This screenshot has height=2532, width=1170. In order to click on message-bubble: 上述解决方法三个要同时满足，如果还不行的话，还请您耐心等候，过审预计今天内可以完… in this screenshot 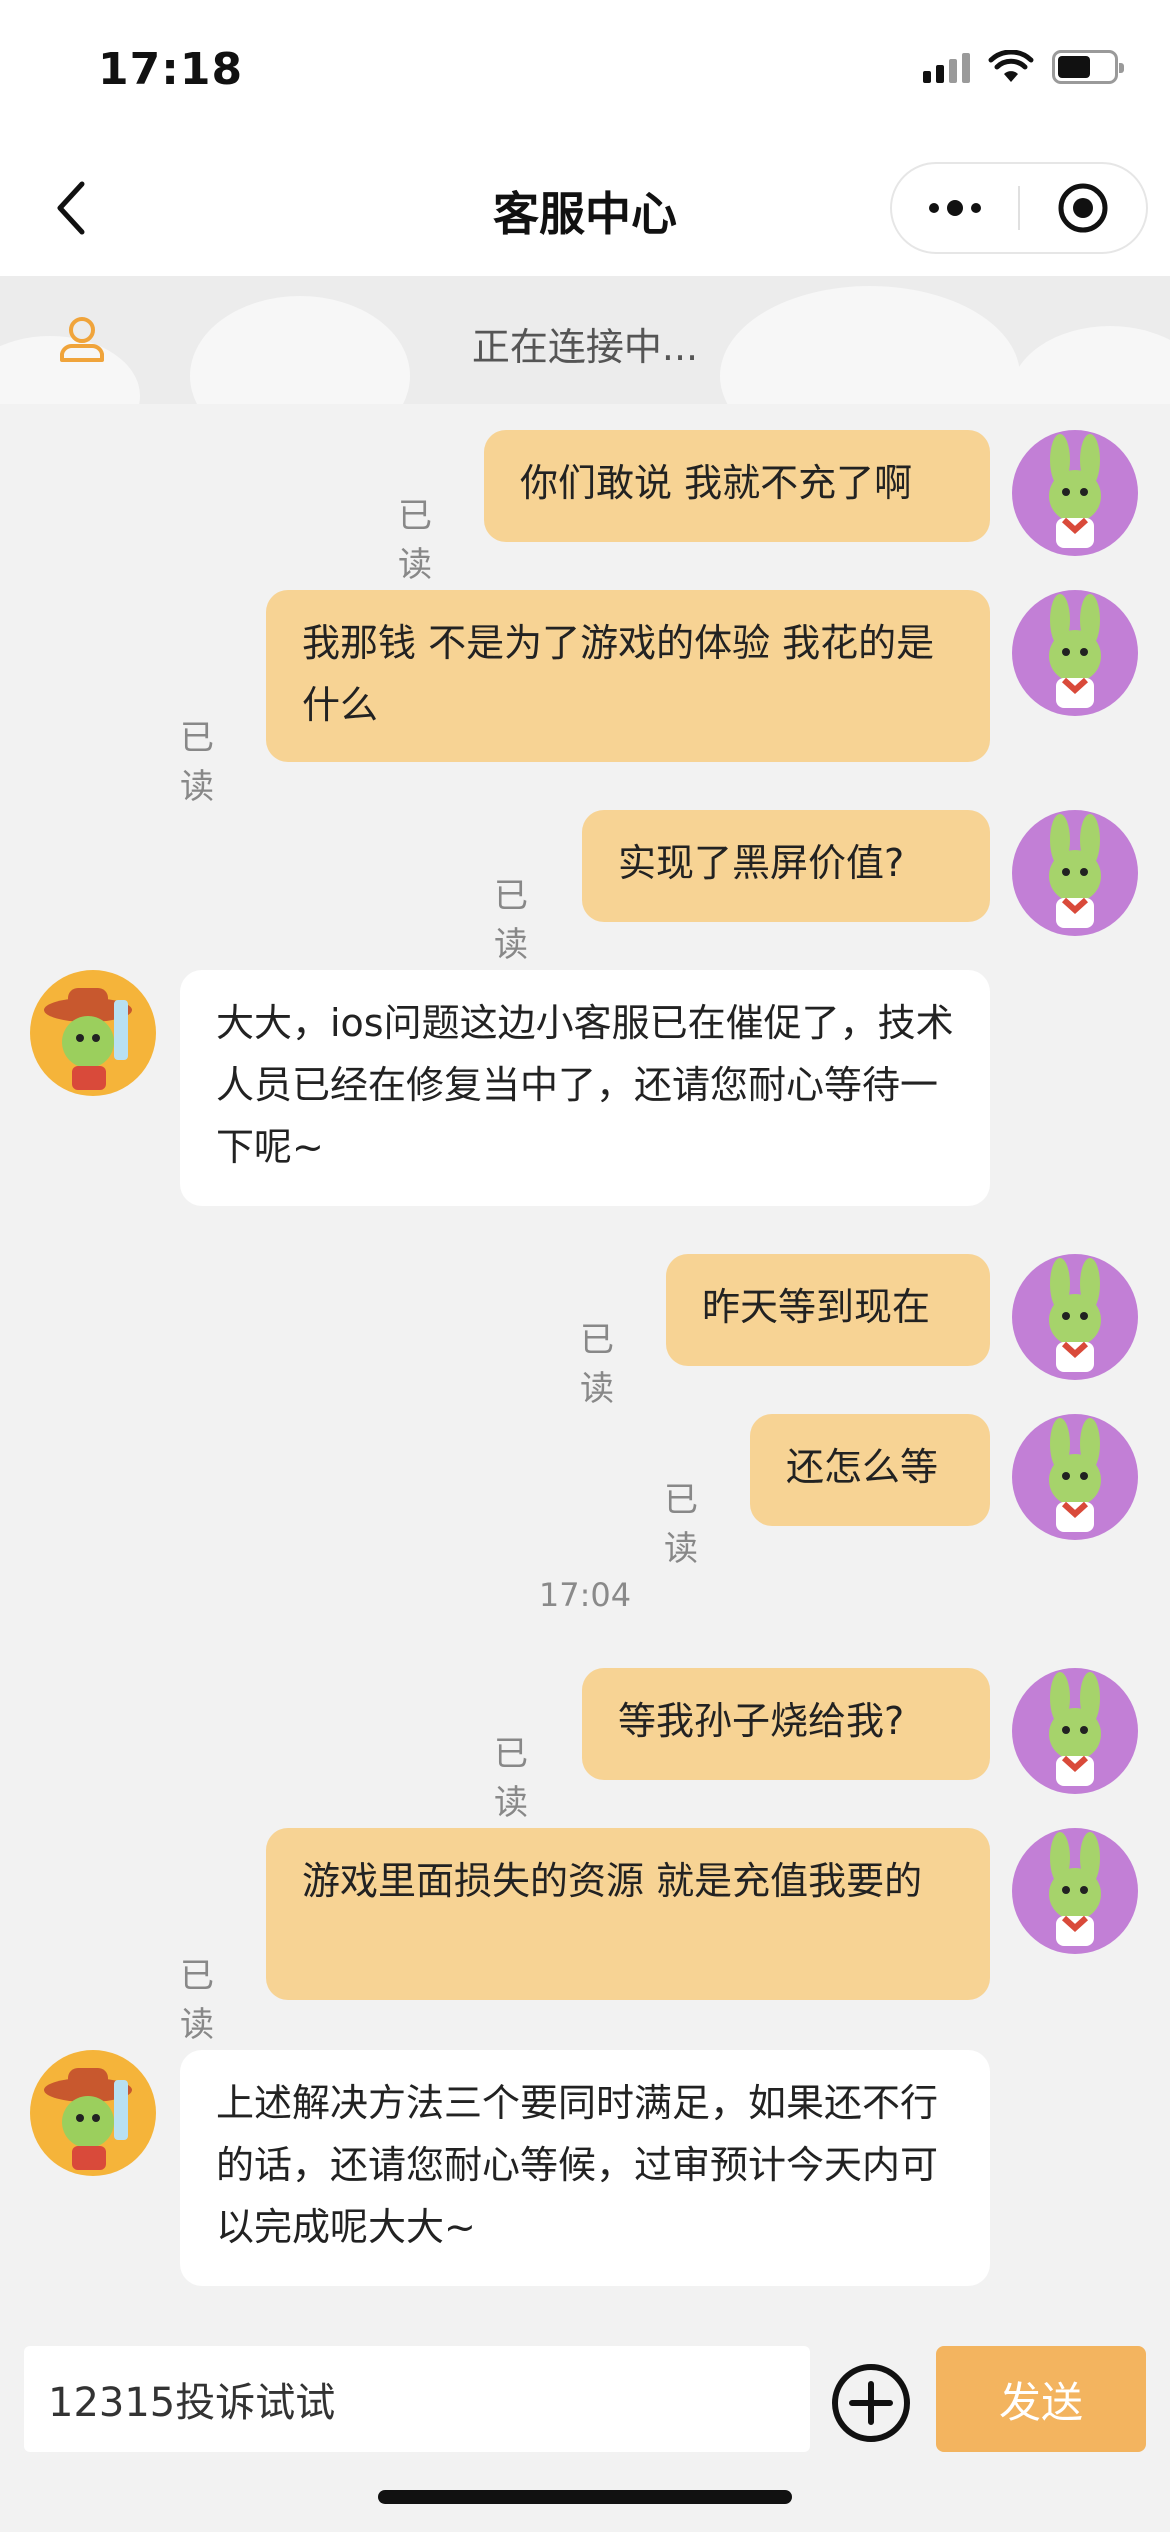, I will do `click(585, 2168)`.